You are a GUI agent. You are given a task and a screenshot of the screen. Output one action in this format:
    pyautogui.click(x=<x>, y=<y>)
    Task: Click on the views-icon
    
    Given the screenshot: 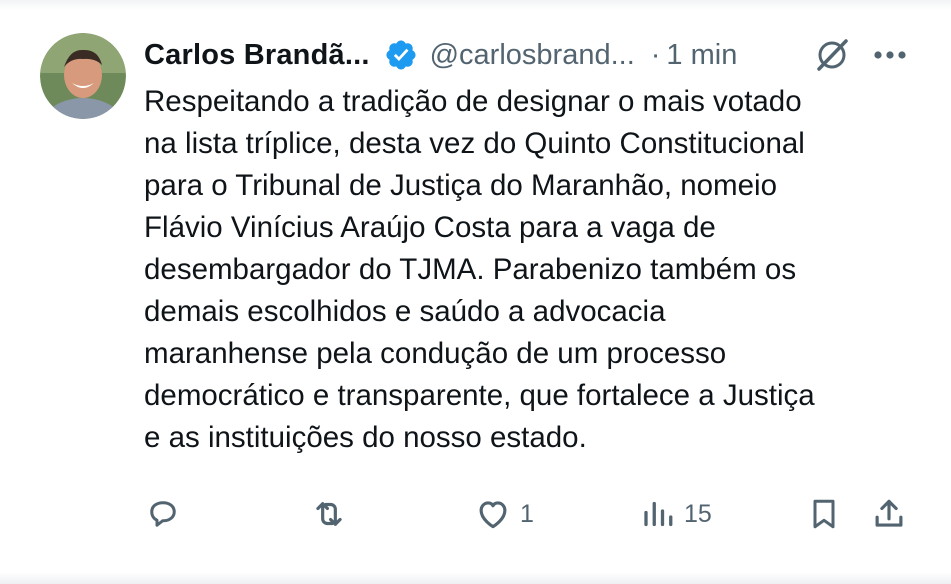 What is the action you would take?
    pyautogui.click(x=658, y=514)
    